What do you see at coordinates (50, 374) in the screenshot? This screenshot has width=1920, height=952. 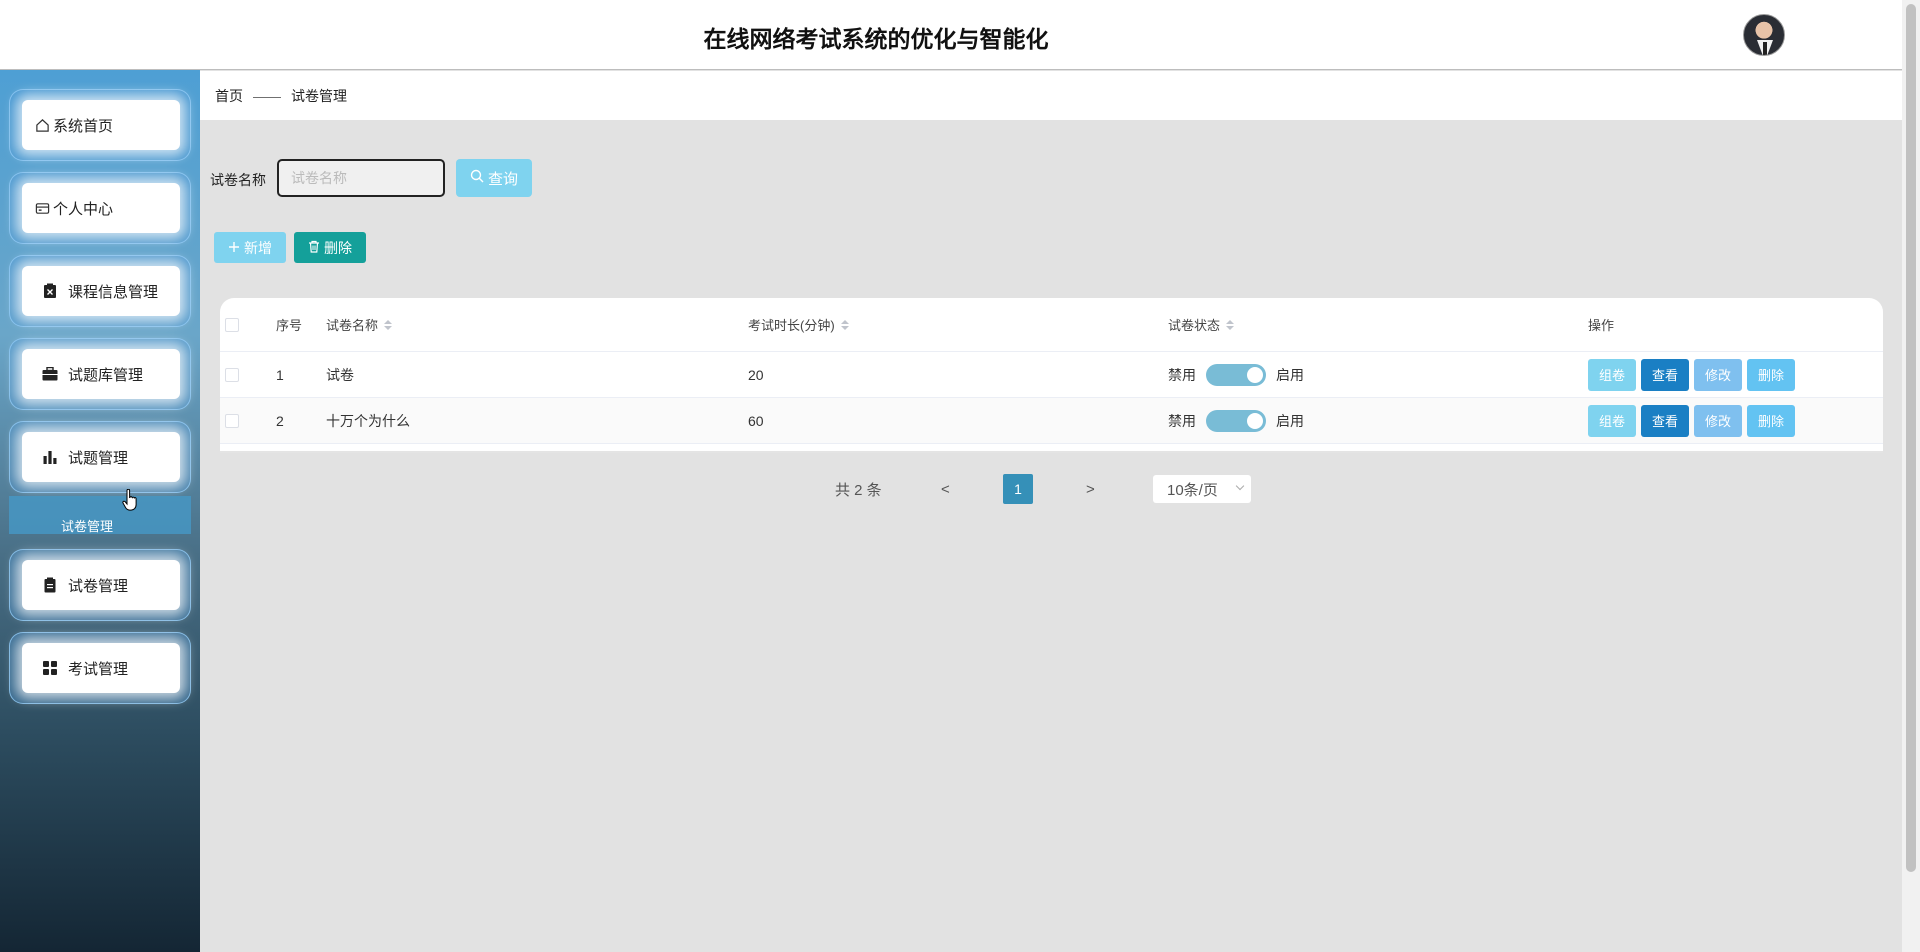 I see `briefcase-icon` at bounding box center [50, 374].